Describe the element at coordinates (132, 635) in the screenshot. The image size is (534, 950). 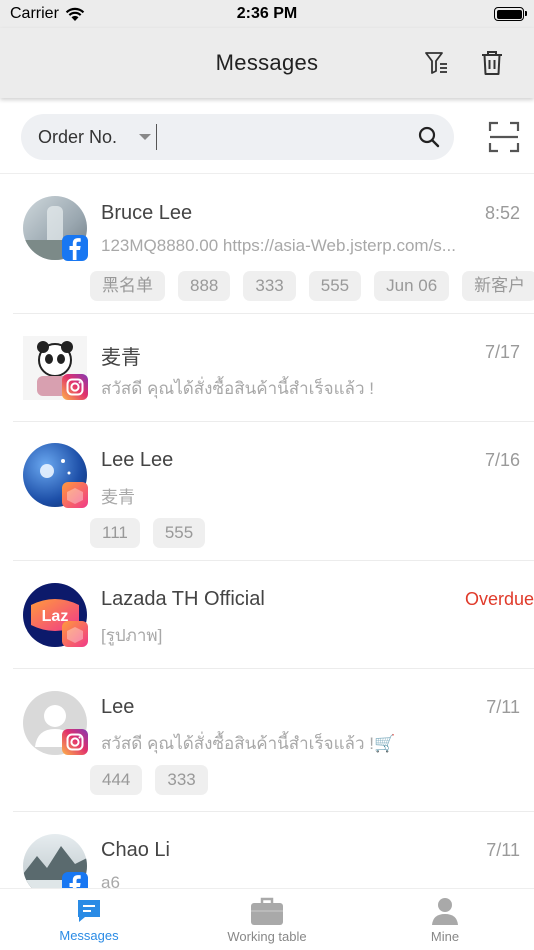
I see `message-preview: [รูปภาพ]` at that location.